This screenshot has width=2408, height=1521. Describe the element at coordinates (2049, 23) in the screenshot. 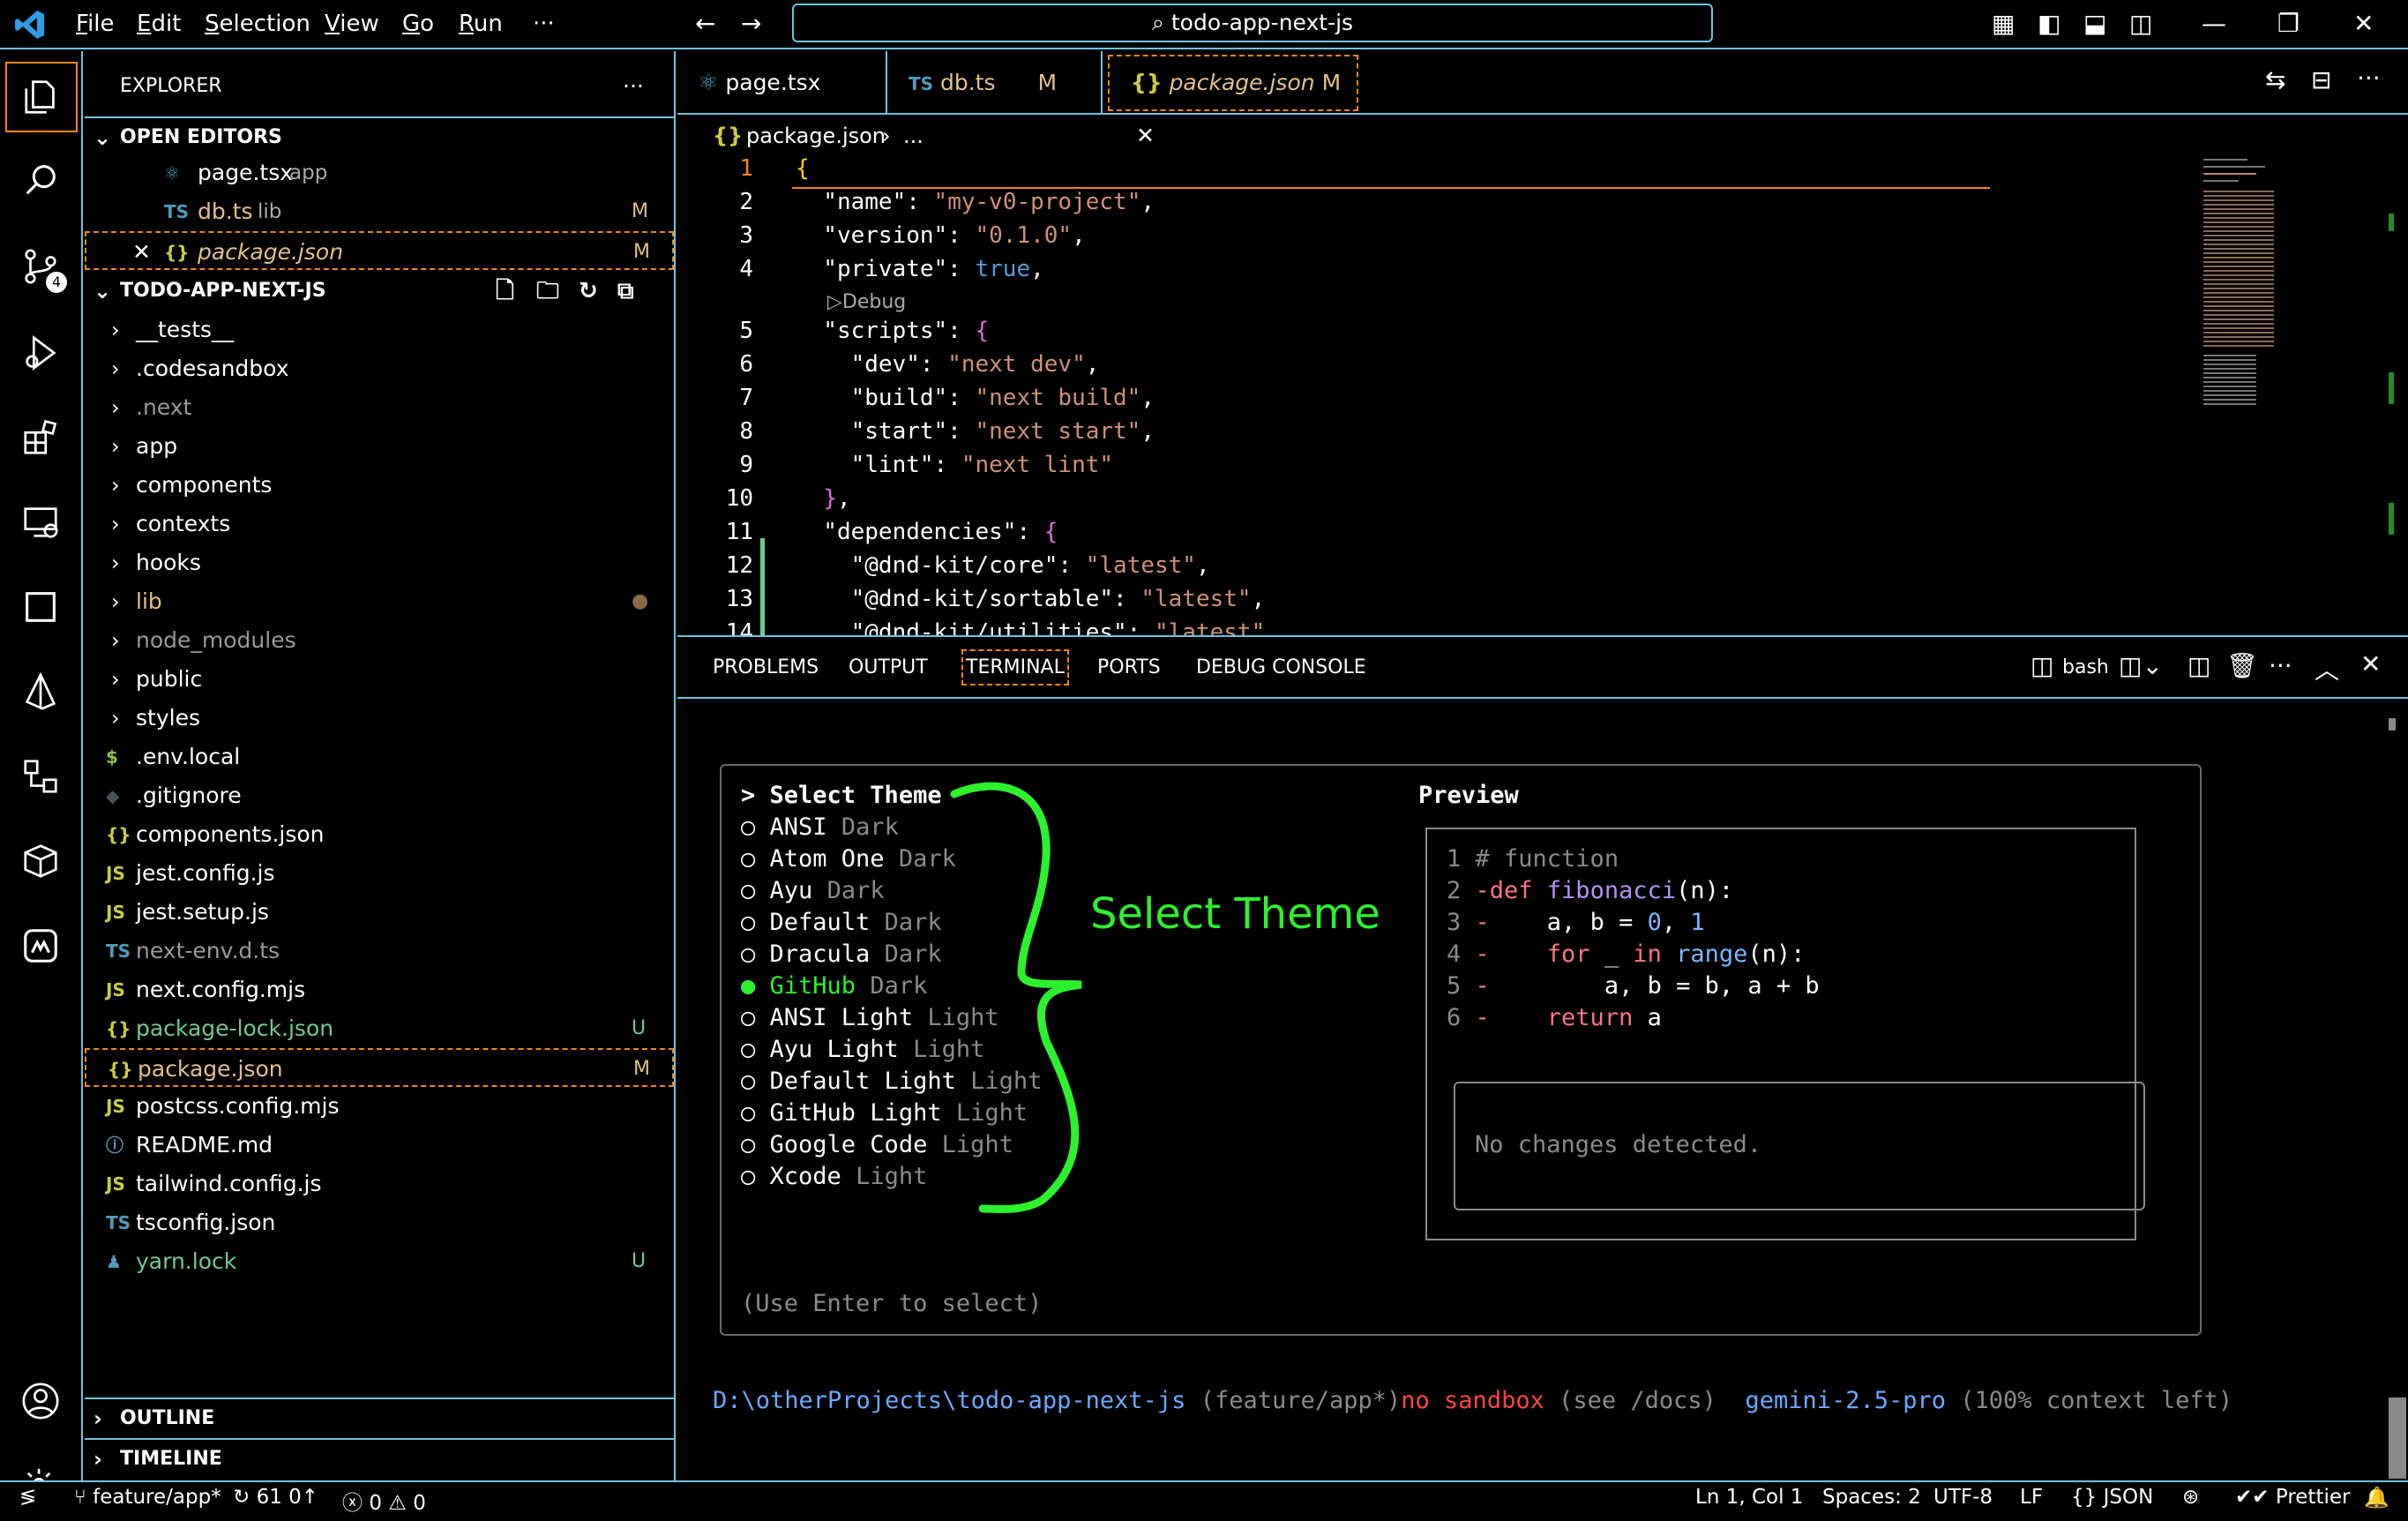

I see `toggle-sidebar-icon: ◧` at that location.